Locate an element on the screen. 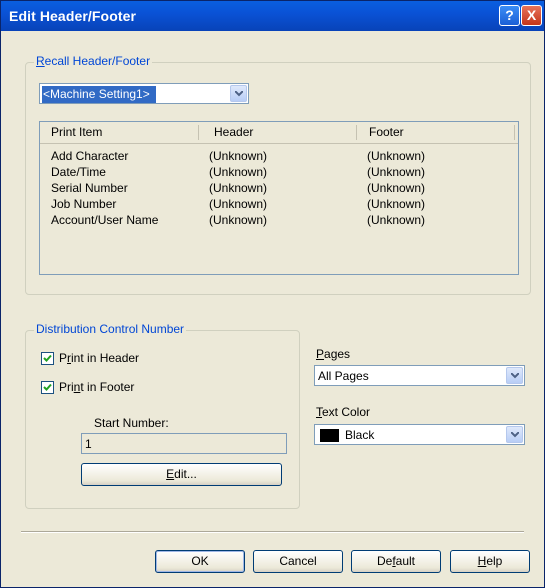 The image size is (545, 588). print-in-footer-label: Print in Footer is located at coordinates (96, 387).